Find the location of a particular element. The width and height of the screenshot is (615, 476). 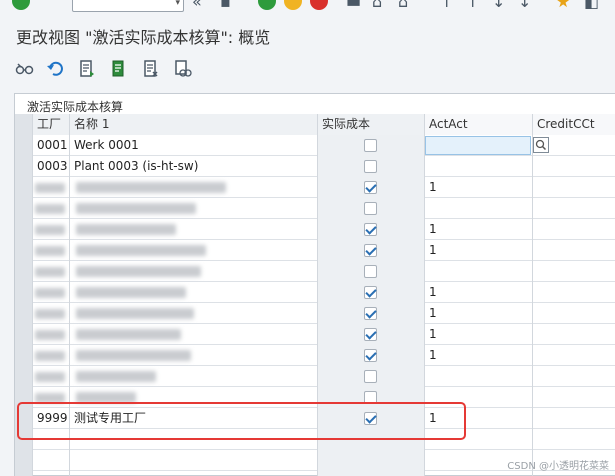

table-row: 0001 Werk 0001 is located at coordinates (315, 145).